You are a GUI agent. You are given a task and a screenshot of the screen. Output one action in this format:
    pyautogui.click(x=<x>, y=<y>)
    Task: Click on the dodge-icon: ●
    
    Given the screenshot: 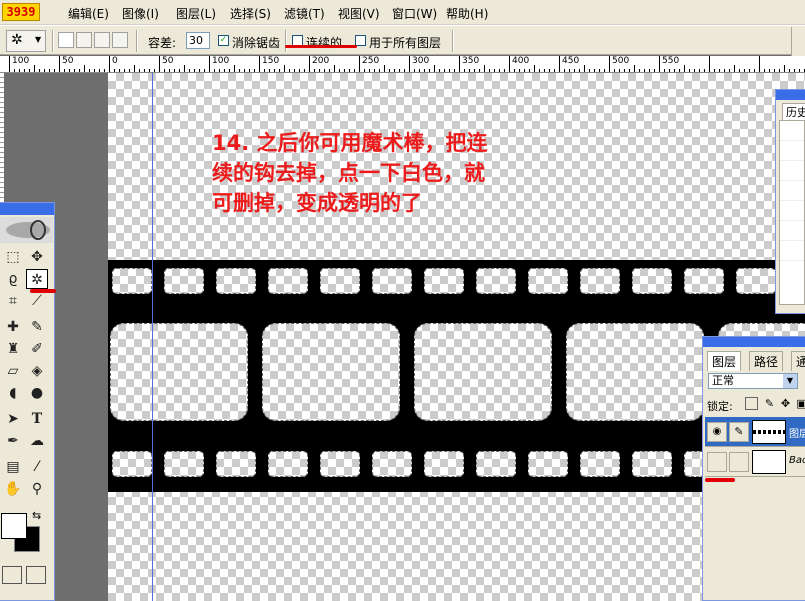 What is the action you would take?
    pyautogui.click(x=37, y=393)
    